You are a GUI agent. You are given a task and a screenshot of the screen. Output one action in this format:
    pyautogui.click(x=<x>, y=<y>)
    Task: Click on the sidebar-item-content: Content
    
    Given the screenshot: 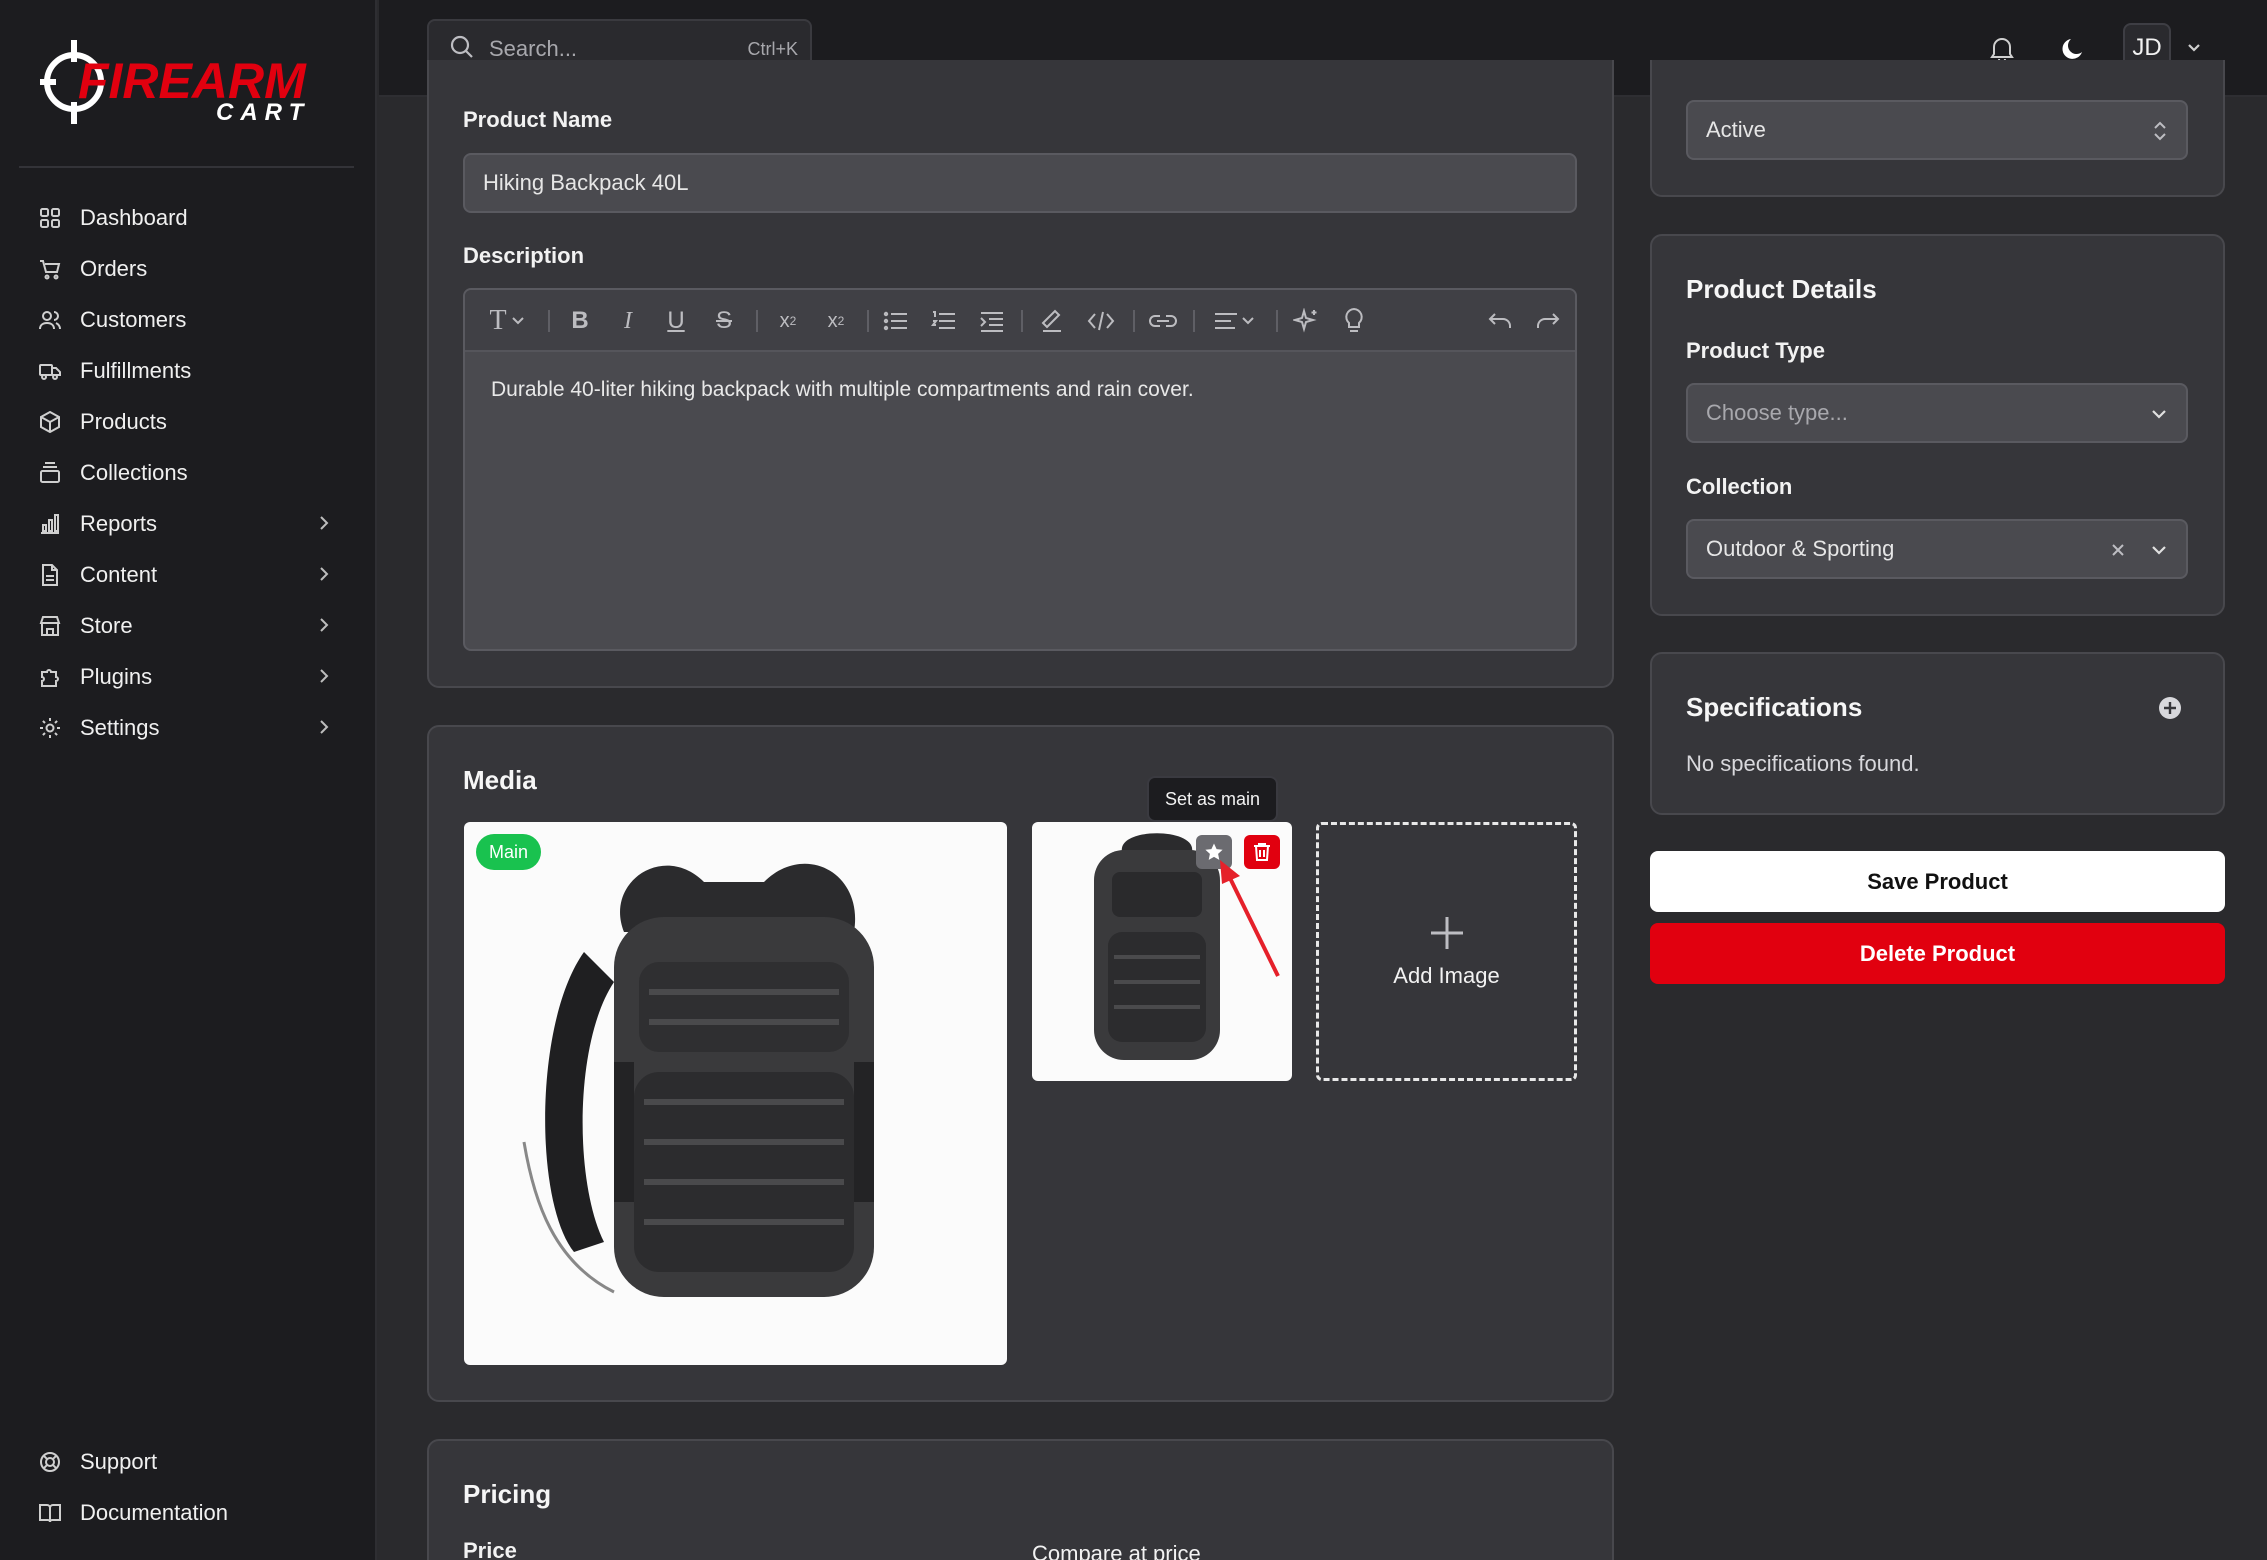 What is the action you would take?
    pyautogui.click(x=186, y=574)
    